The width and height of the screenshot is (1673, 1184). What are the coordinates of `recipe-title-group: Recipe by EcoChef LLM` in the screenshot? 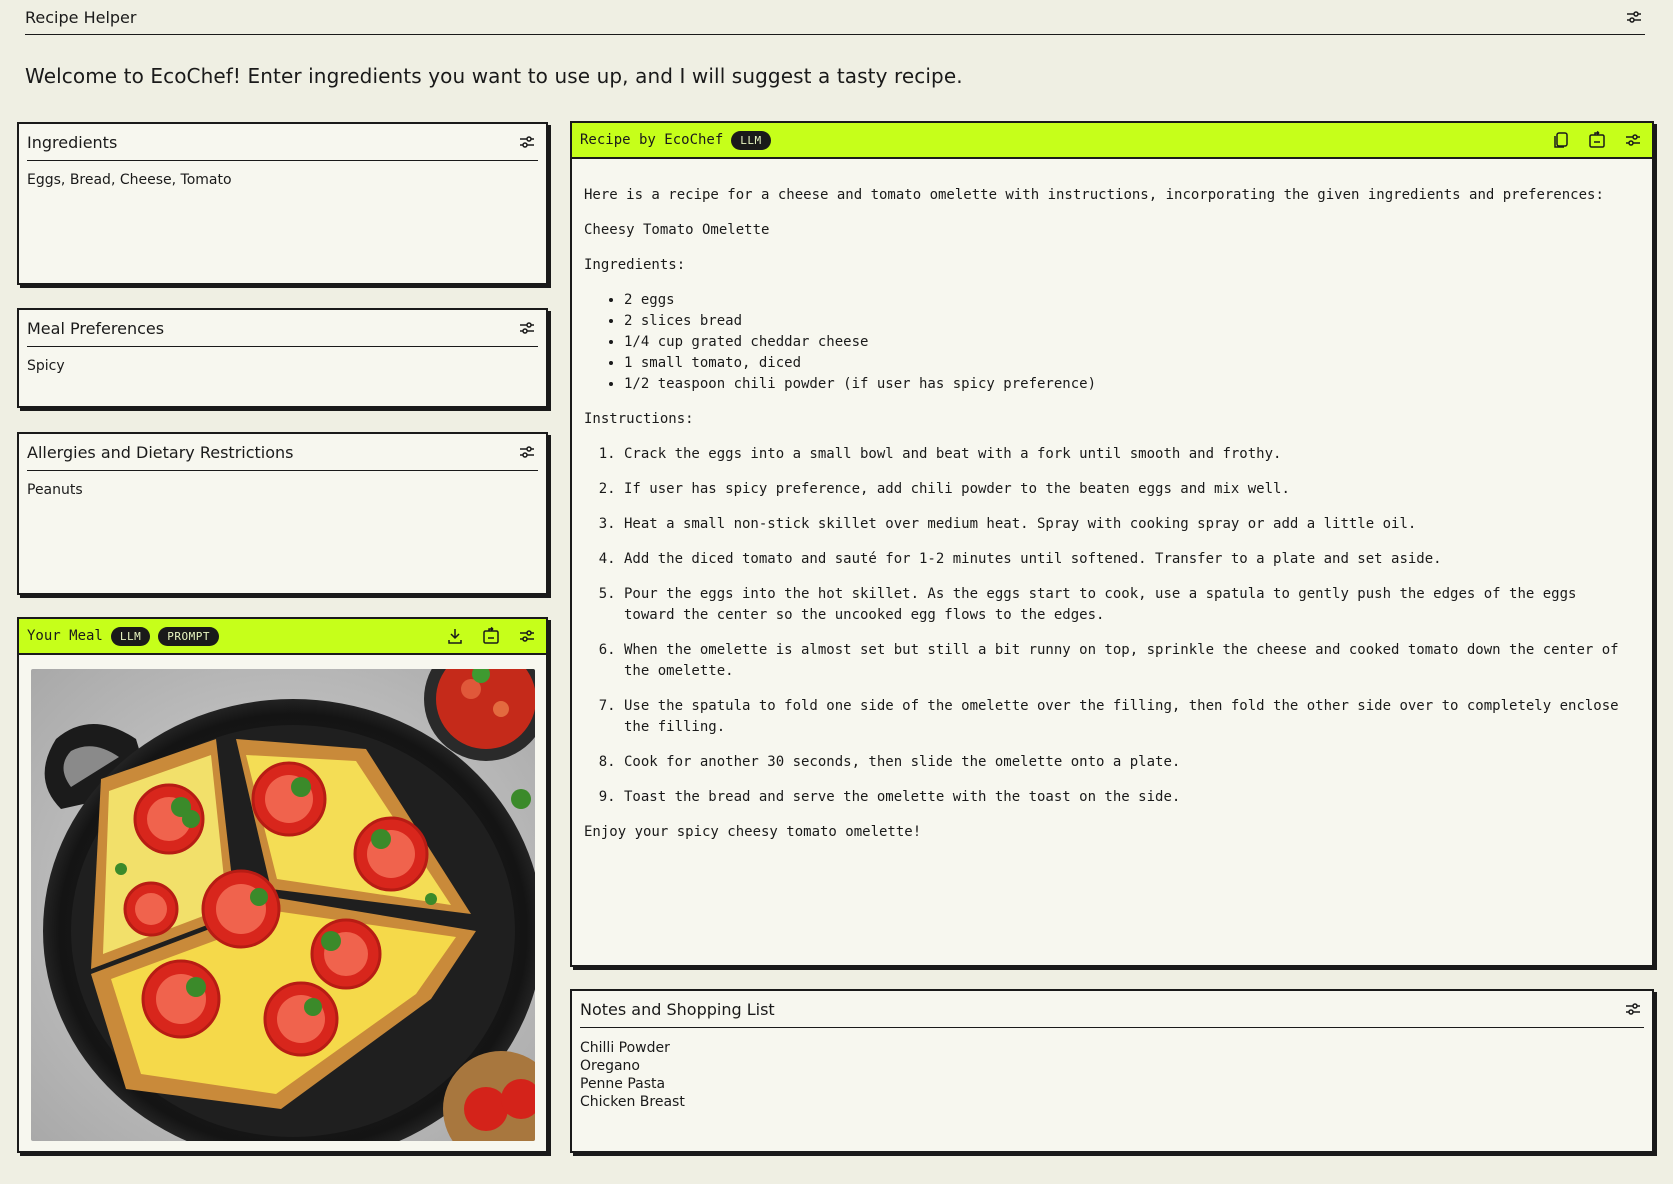 It's located at (675, 140).